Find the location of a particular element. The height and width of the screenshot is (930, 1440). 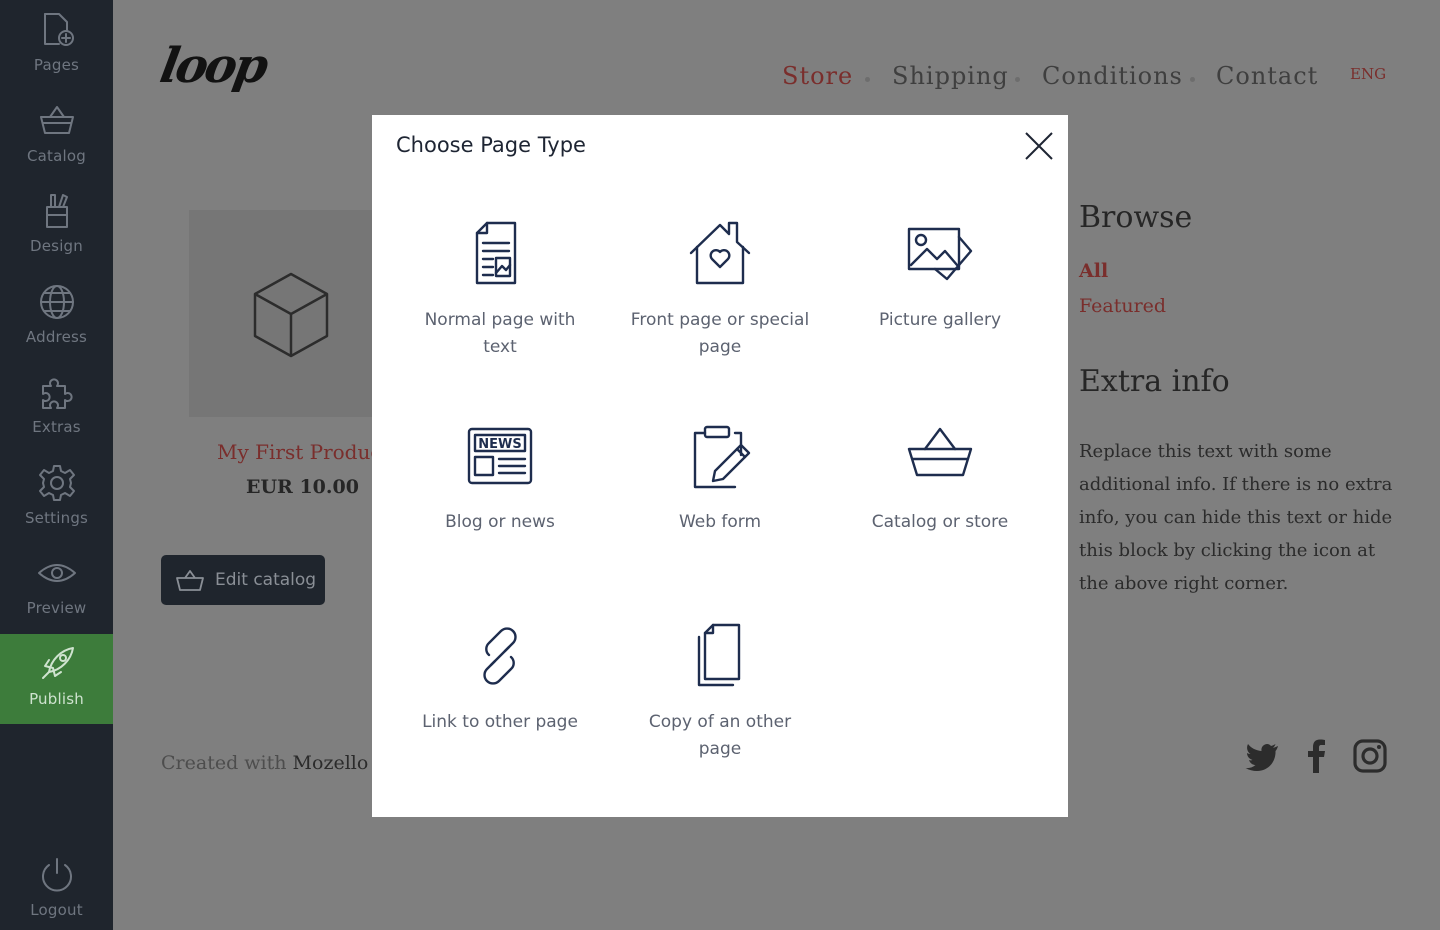

sidebar-item-label: Extras is located at coordinates (56, 427).